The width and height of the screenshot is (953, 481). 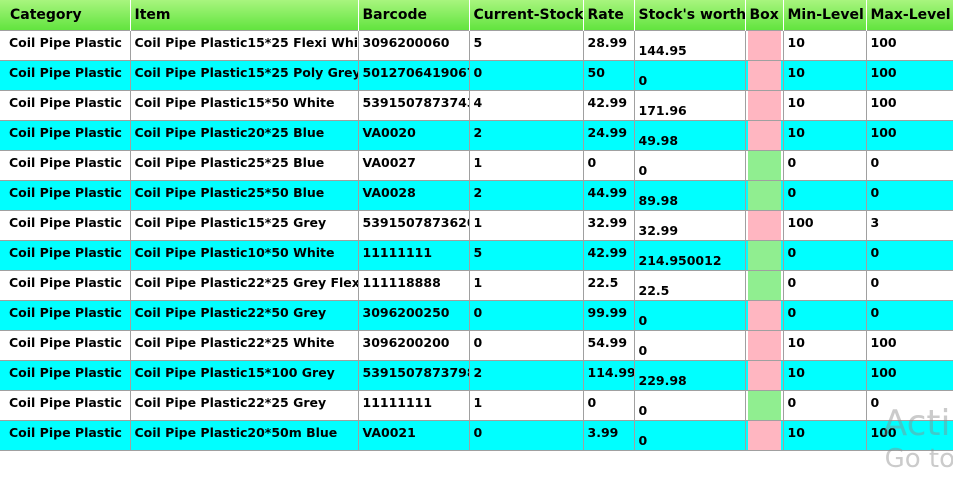 I want to click on cell-item: Coil Pipe Plastic20*25 Blue, so click(x=244, y=135).